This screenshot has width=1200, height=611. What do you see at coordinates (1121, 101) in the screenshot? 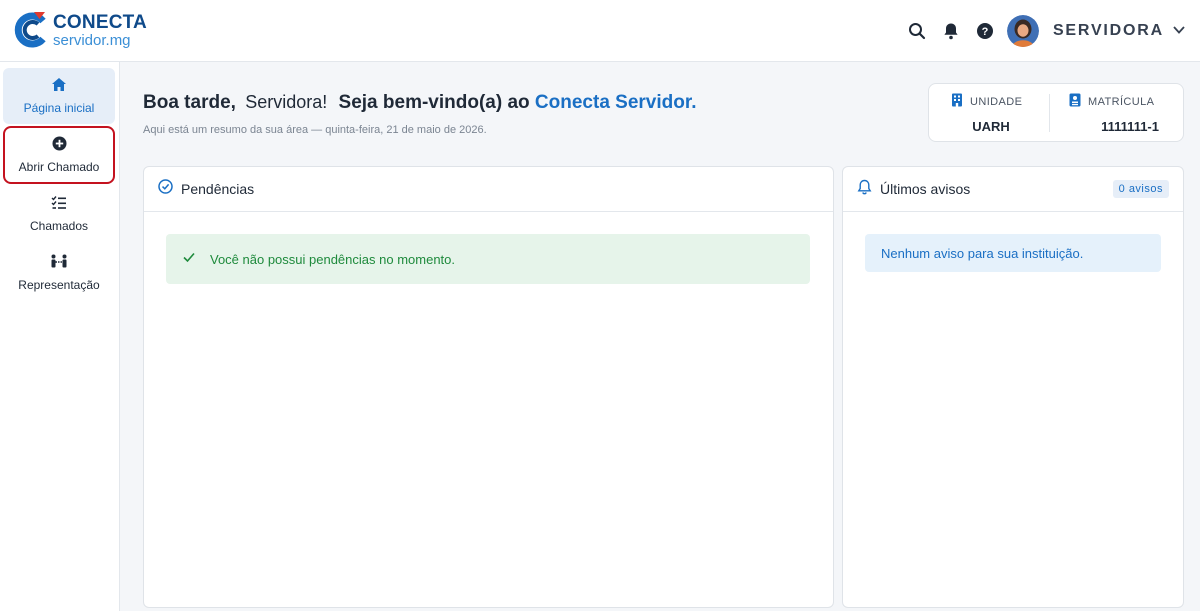
I see `matricula-label: MATRÍCULA` at bounding box center [1121, 101].